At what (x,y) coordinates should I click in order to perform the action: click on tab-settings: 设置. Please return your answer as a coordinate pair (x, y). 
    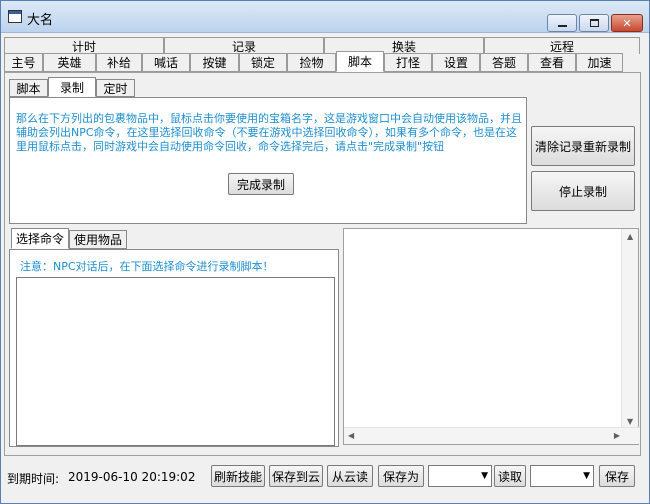
    Looking at the image, I should click on (456, 62).